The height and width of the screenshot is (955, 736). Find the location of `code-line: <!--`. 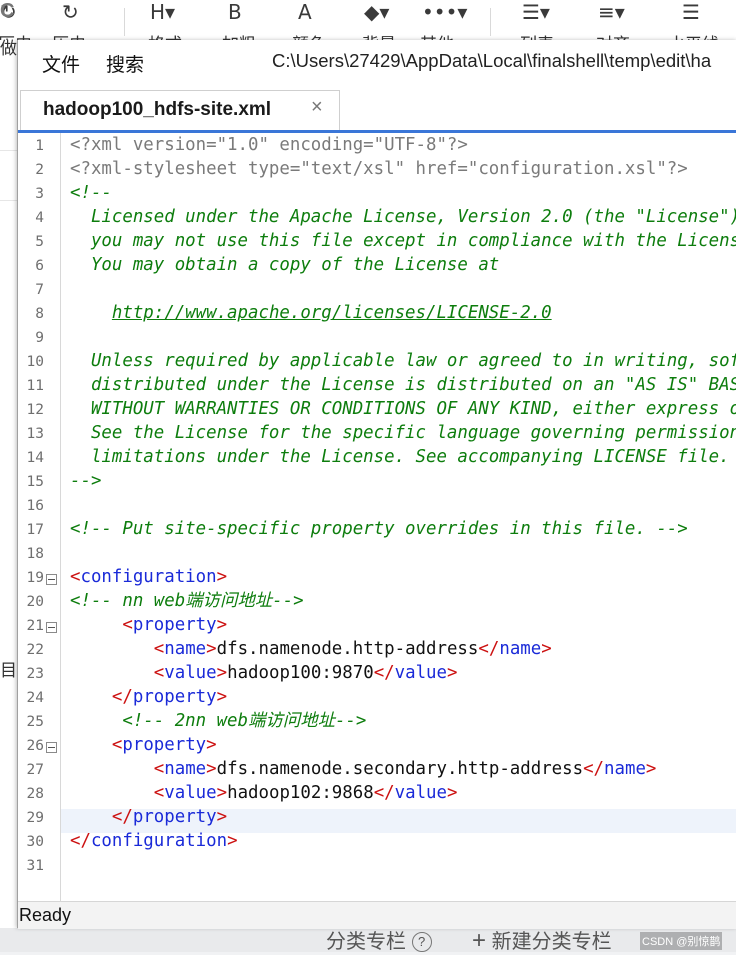

code-line: <!-- is located at coordinates (91, 193).